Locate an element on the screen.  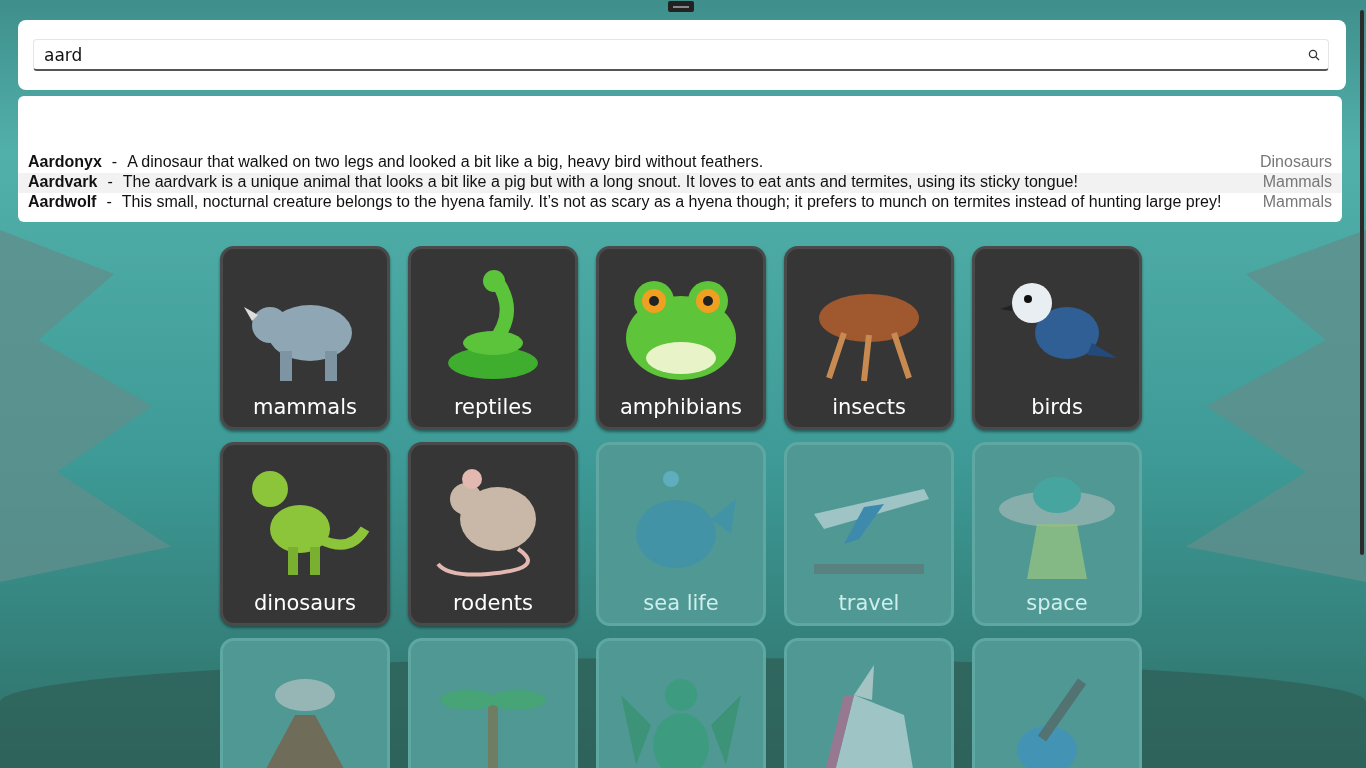
result-name: Aardvark is located at coordinates (63, 182).